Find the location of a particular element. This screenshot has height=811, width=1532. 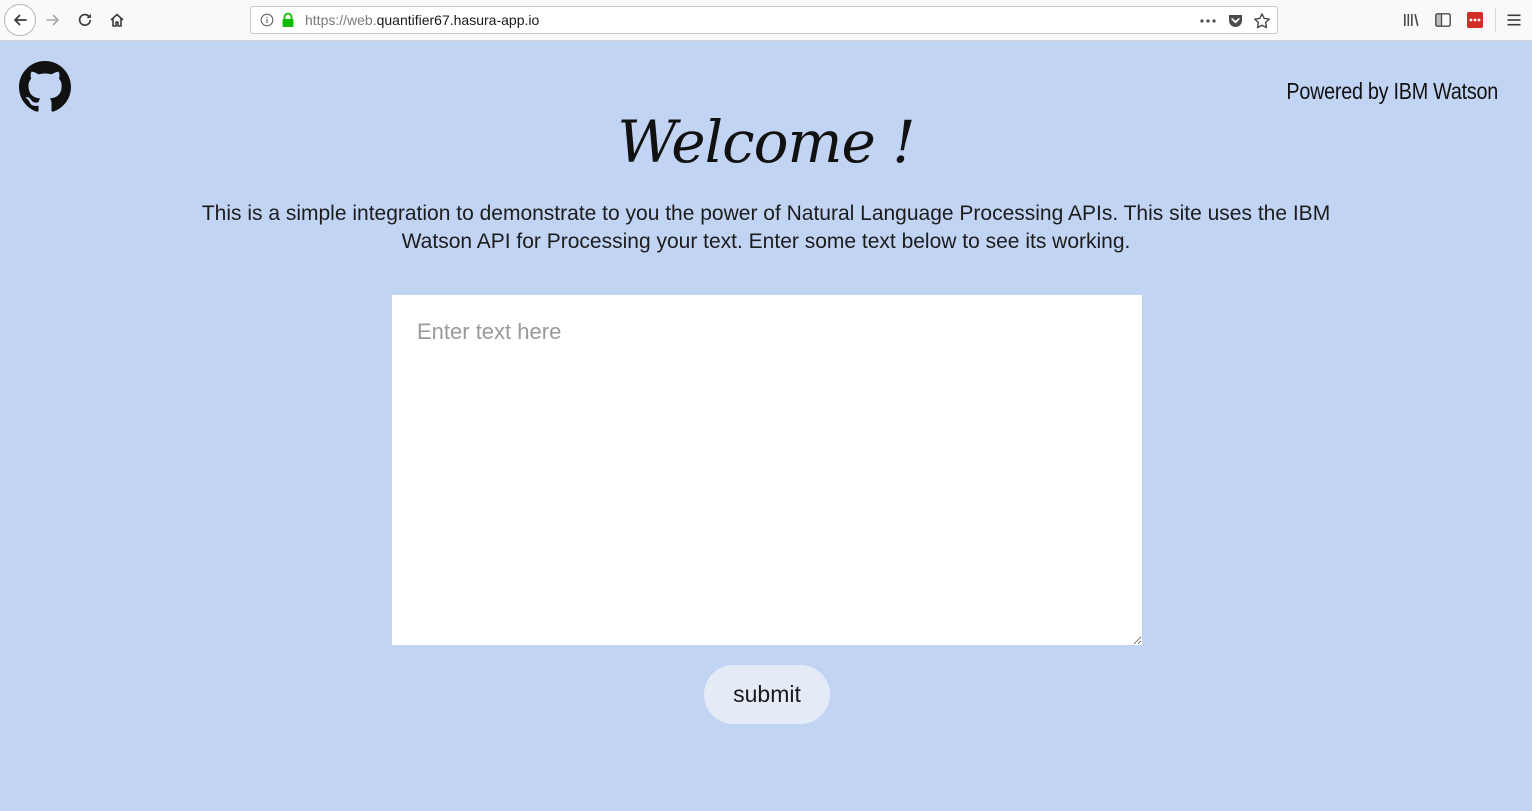

forward-arrow-icon is located at coordinates (52, 20).